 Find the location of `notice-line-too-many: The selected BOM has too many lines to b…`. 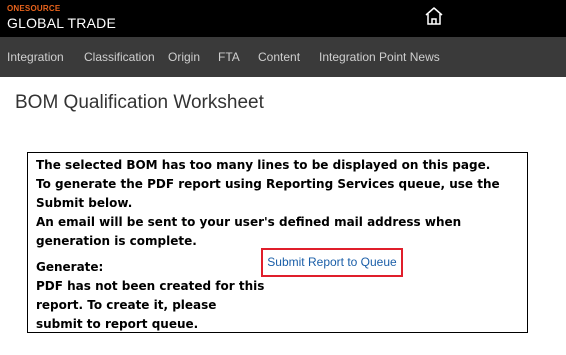

notice-line-too-many: The selected BOM has too many lines to b… is located at coordinates (263, 165).